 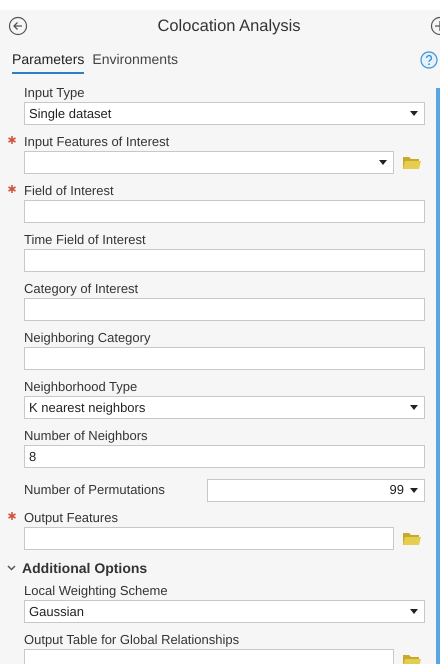 What do you see at coordinates (71, 517) in the screenshot?
I see `field-label: Output Features` at bounding box center [71, 517].